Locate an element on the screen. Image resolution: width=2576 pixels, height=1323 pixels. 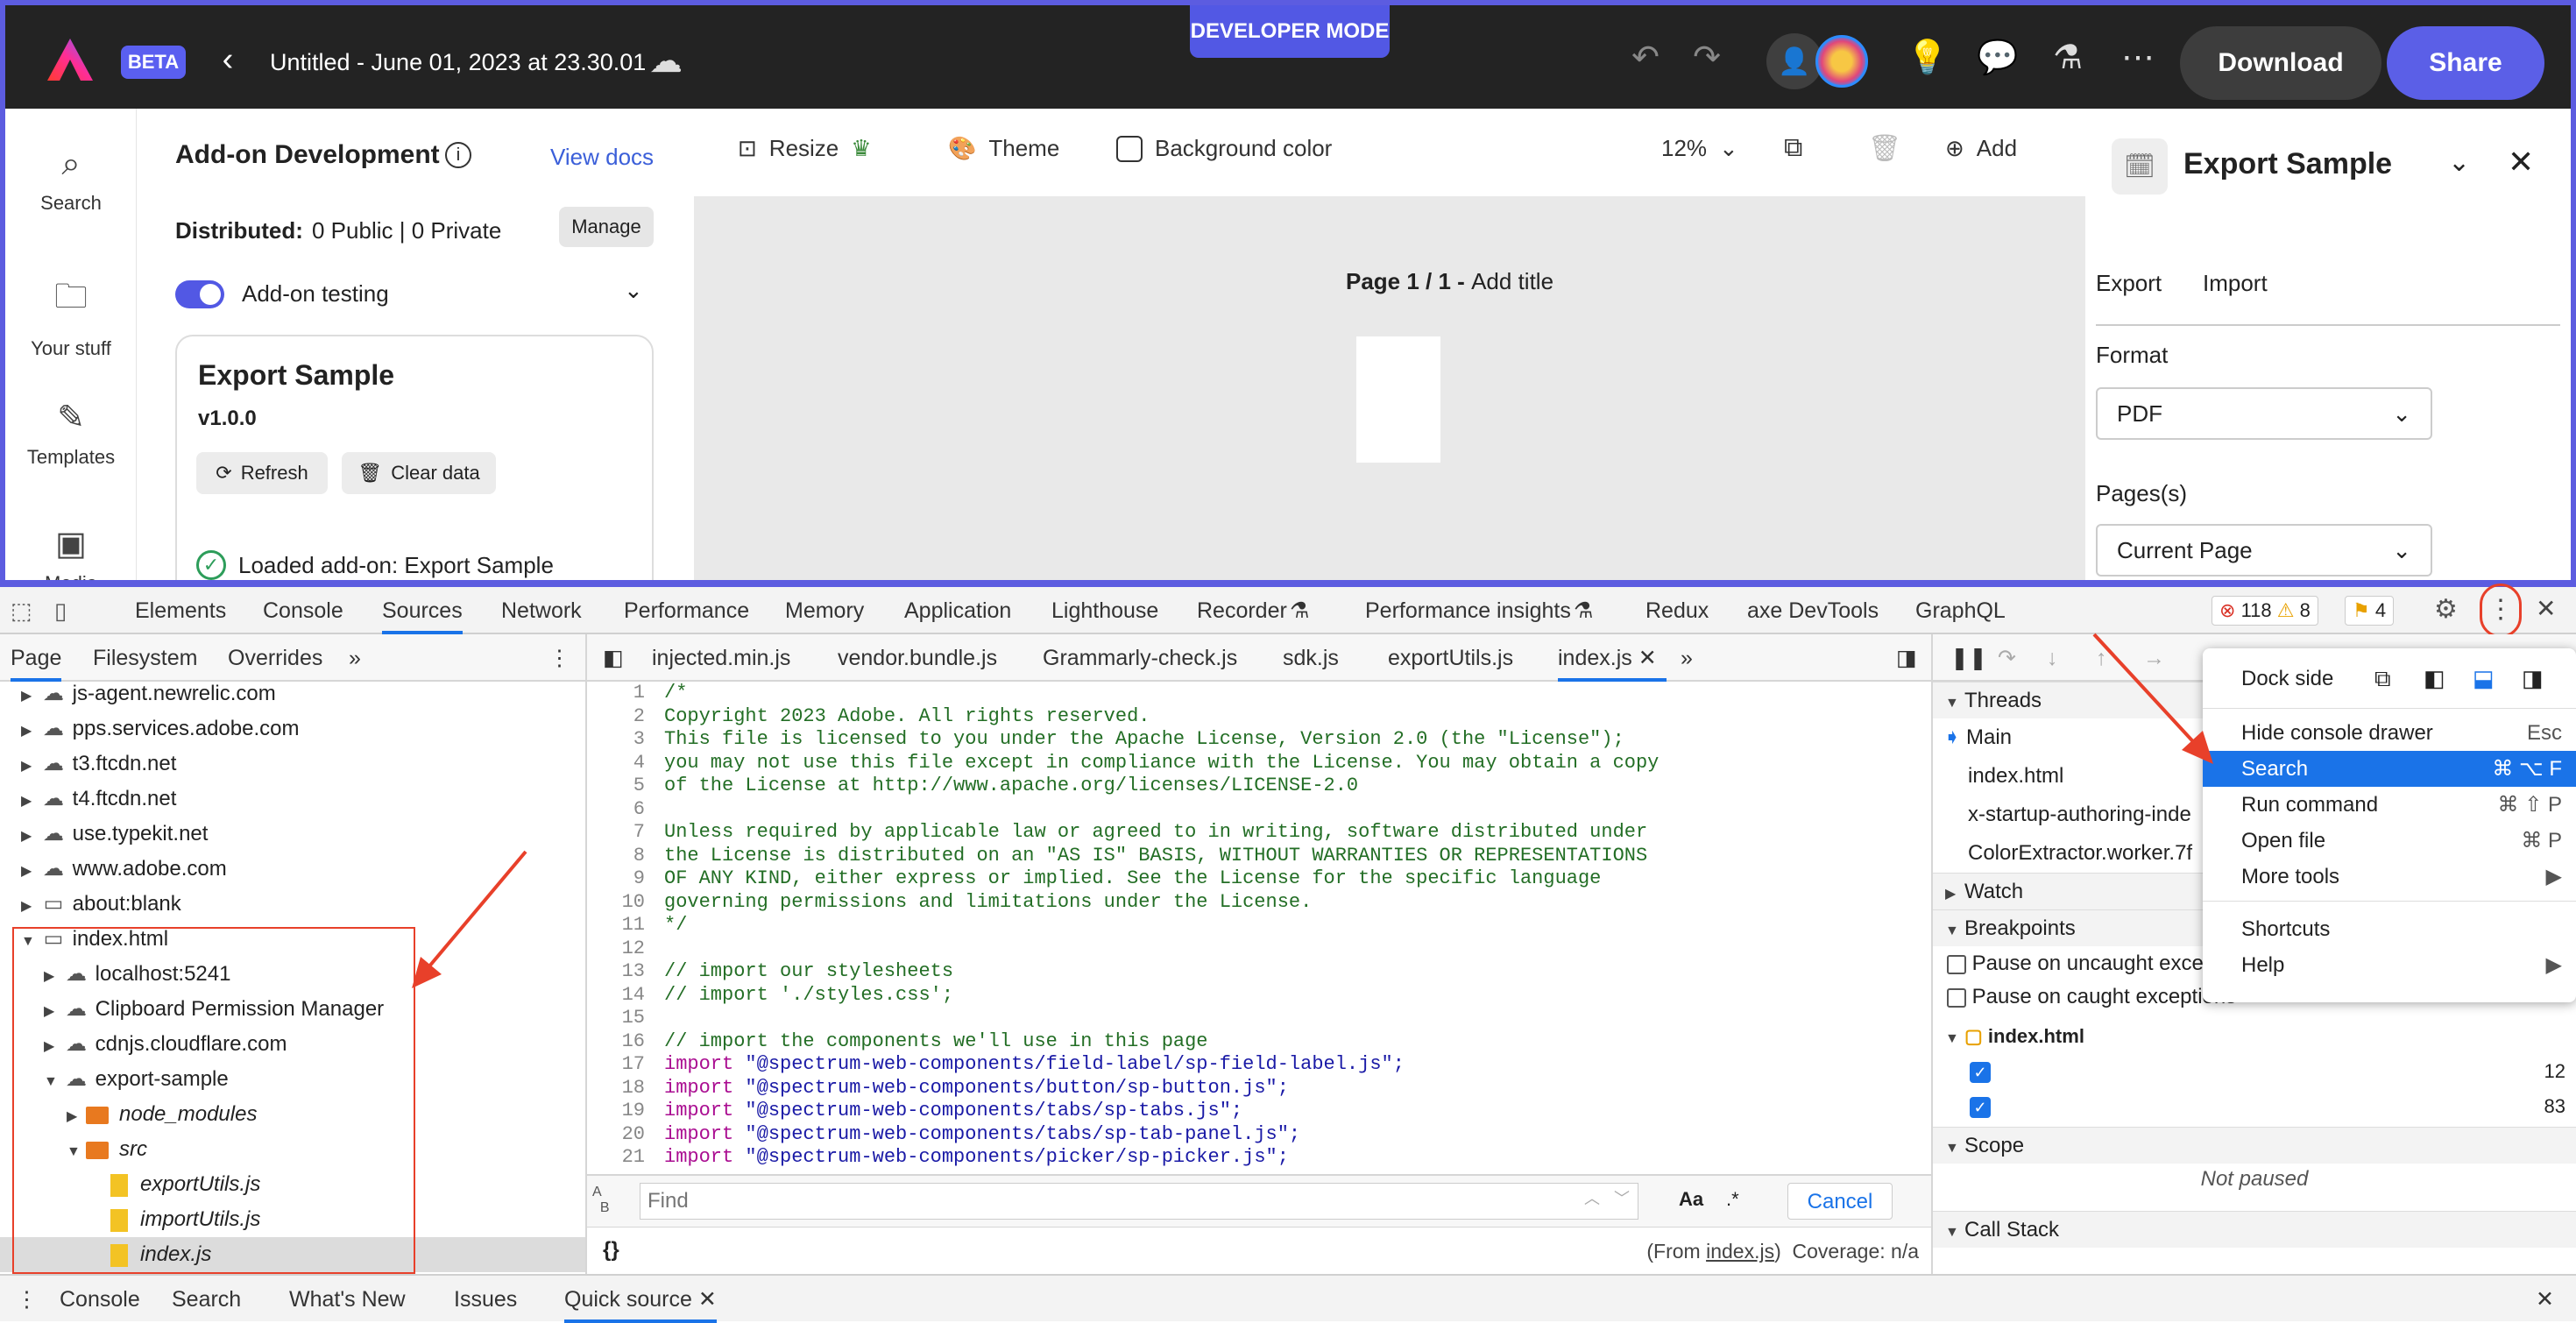
tree-item: ▶ ☁ www.adobe.com is located at coordinates (124, 869).